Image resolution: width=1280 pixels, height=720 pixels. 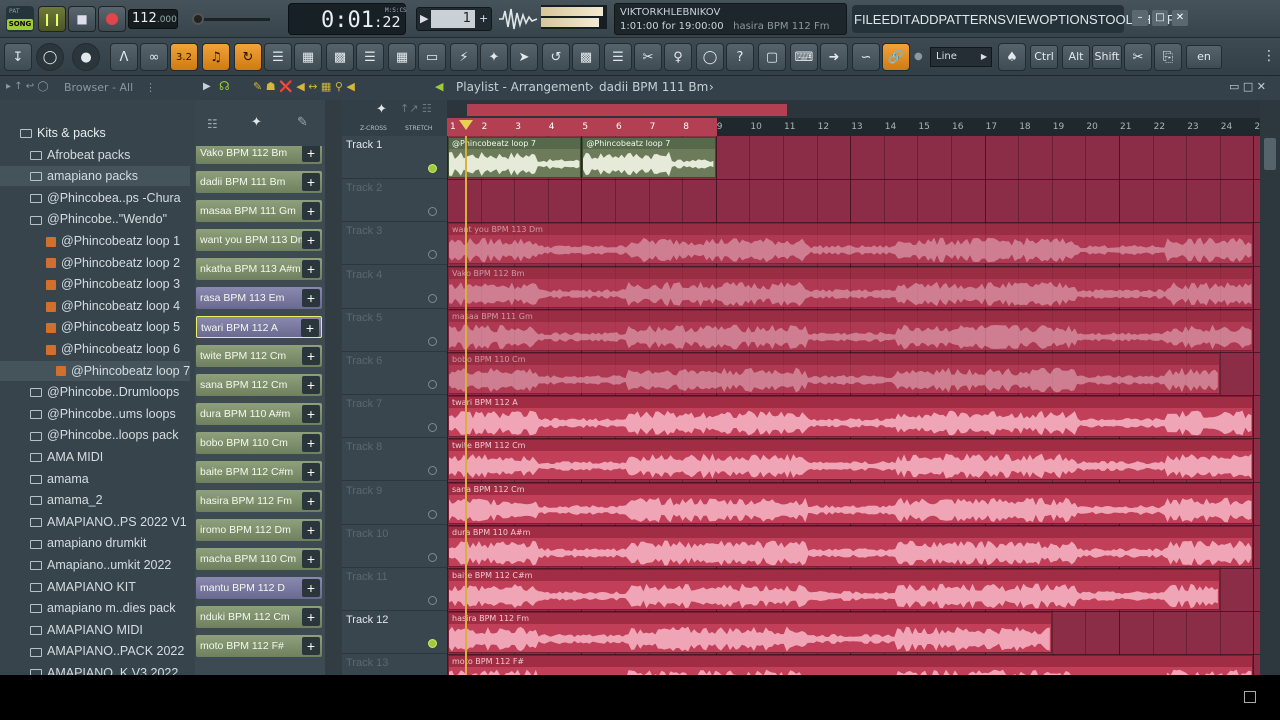 What do you see at coordinates (394, 244) in the screenshot?
I see `track-header: Track 3` at bounding box center [394, 244].